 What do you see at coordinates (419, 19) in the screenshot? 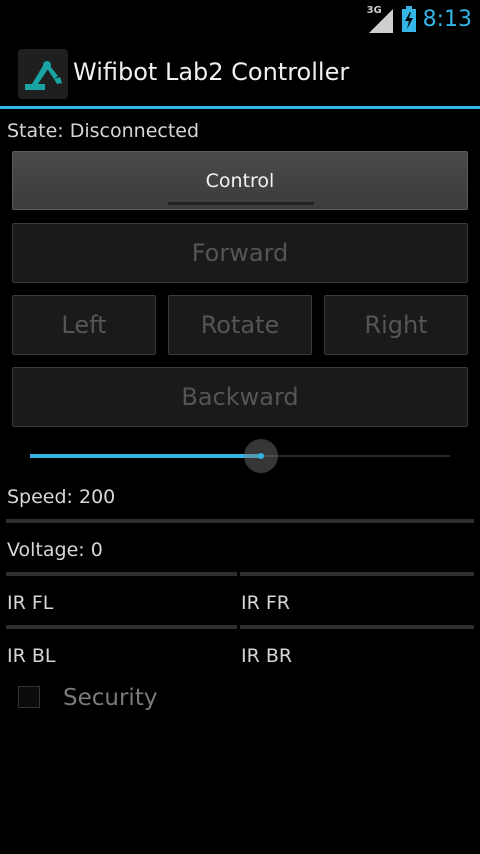
I see `status-icons: 3G 8:13` at bounding box center [419, 19].